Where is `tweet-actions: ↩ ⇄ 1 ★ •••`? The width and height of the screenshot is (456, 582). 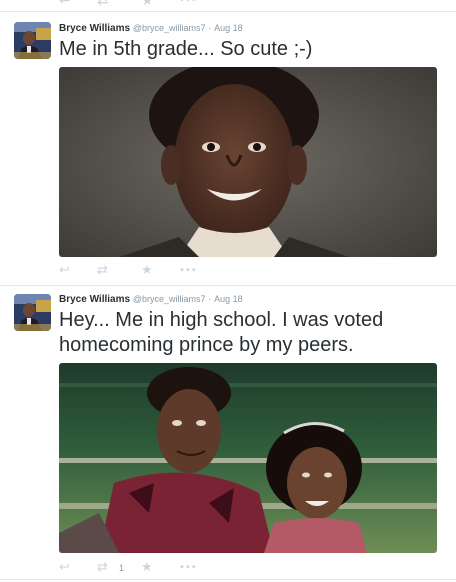
tweet-actions: ↩ ⇄ 1 ★ ••• is located at coordinates (149, 568).